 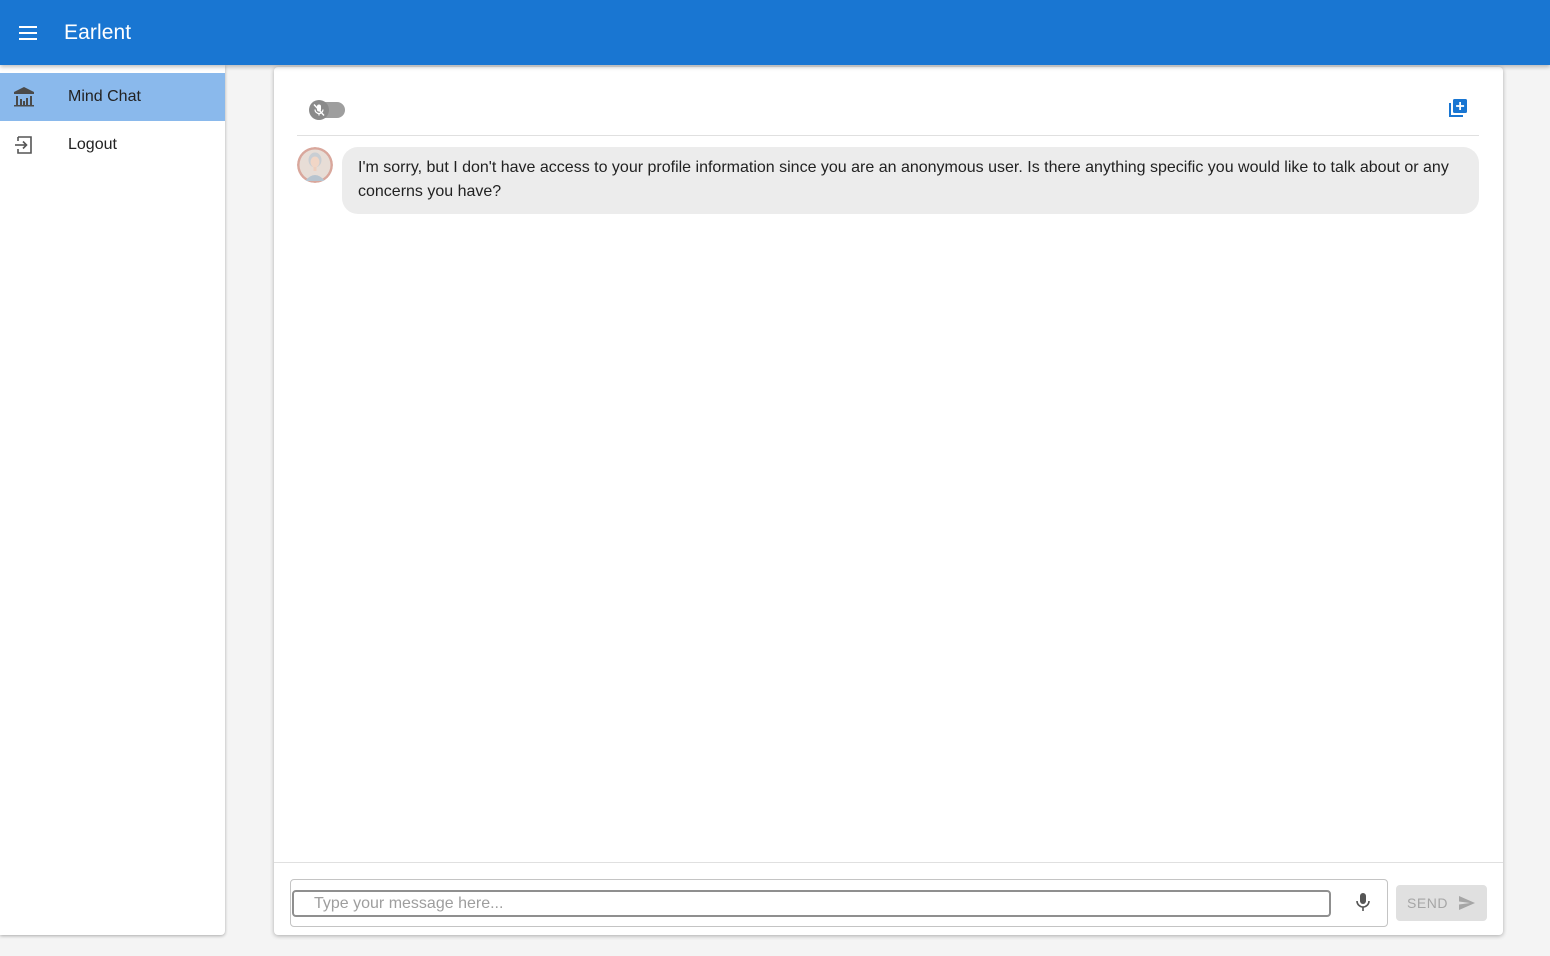 I want to click on new-chat-button, so click(x=1458, y=110).